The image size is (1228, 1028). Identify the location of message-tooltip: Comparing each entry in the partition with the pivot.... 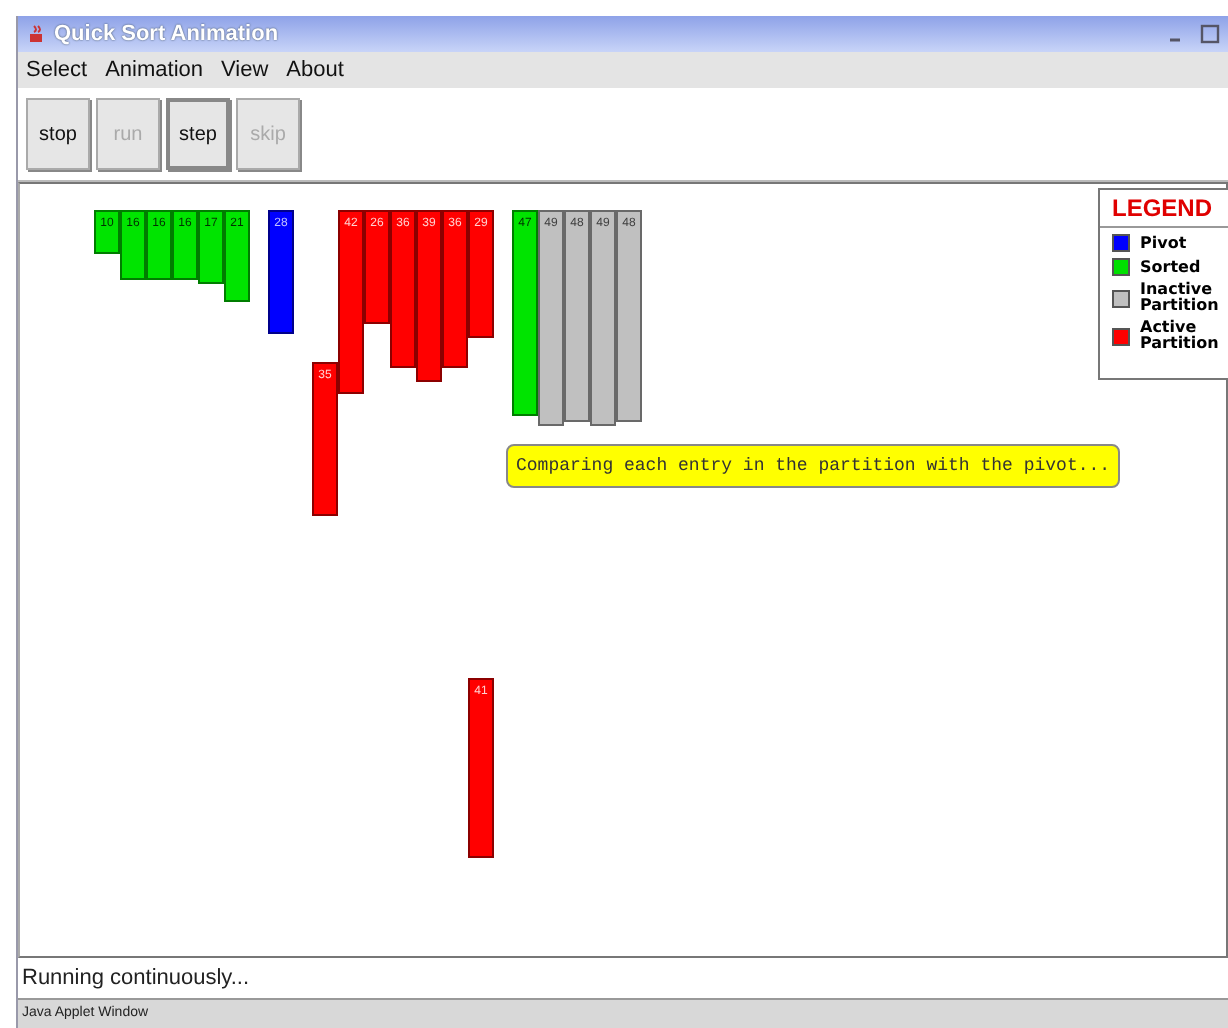
(813, 466).